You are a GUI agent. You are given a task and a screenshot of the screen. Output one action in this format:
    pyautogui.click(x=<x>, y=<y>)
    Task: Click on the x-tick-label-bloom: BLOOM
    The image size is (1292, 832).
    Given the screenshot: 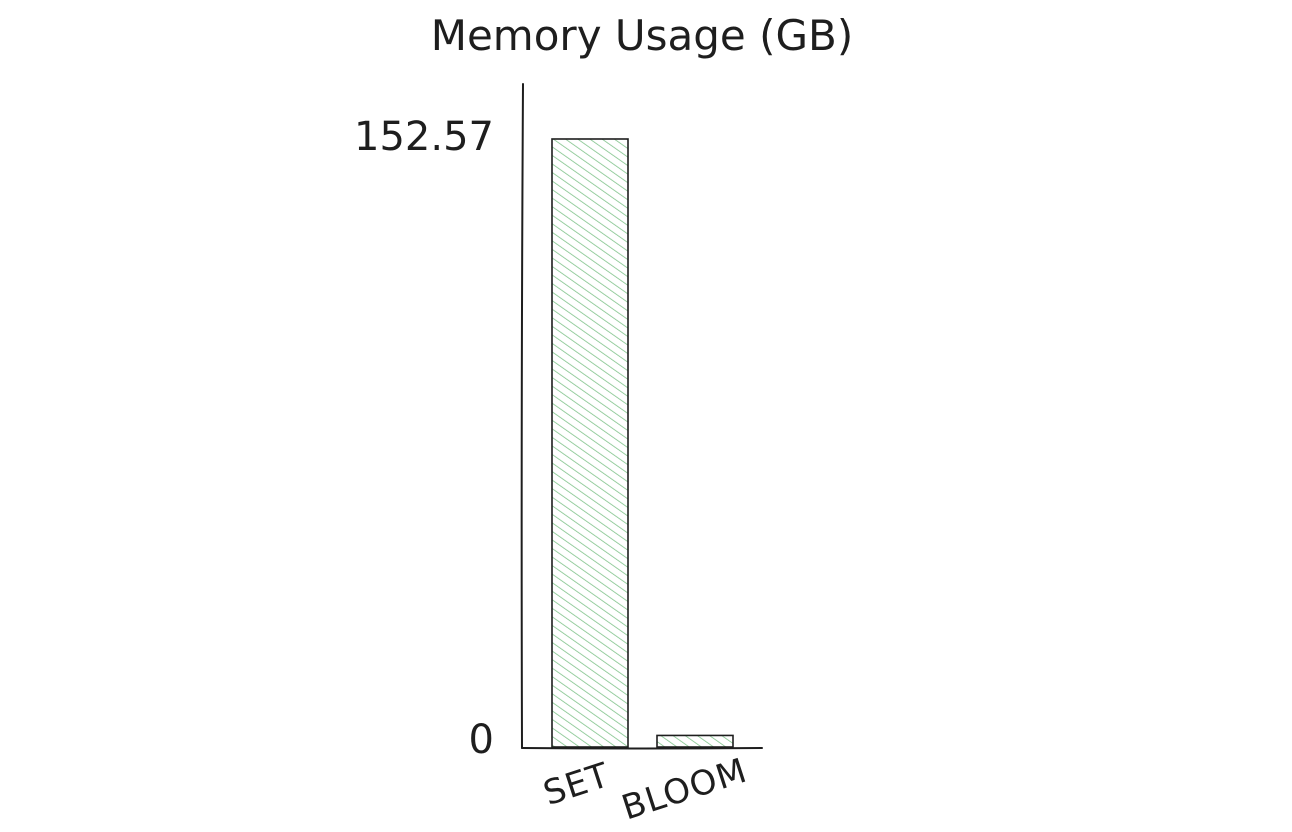 What is the action you would take?
    pyautogui.click(x=684, y=790)
    